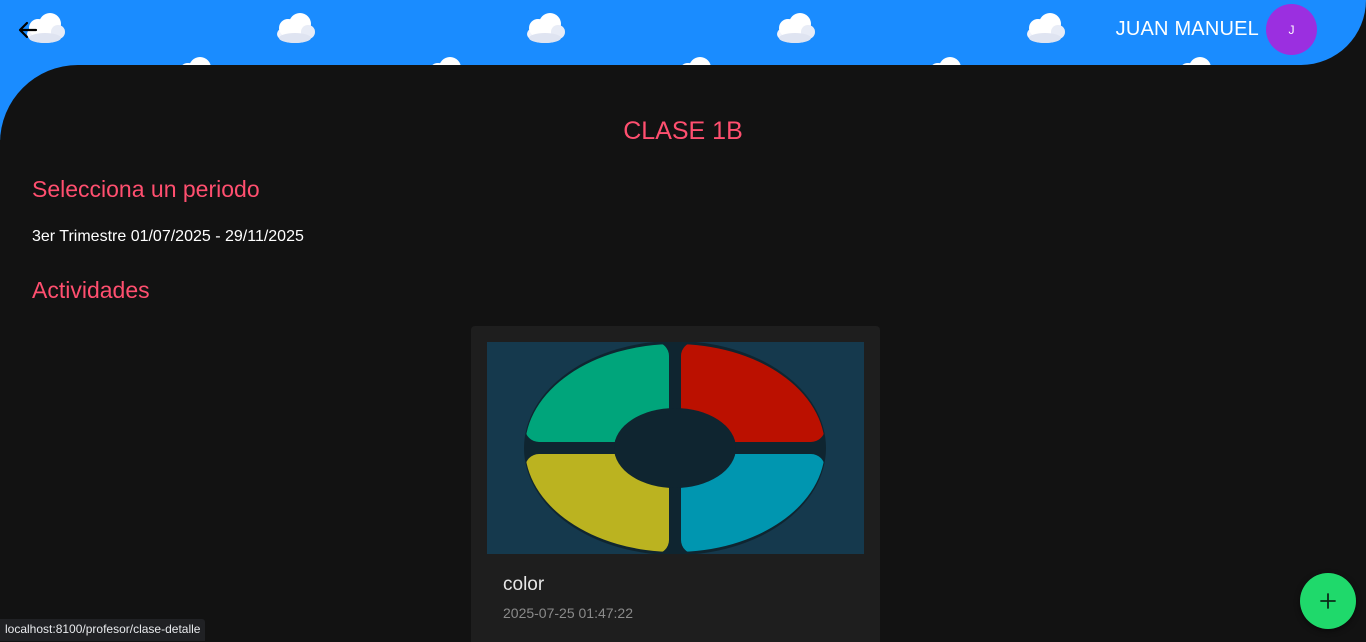 The width and height of the screenshot is (1366, 642). I want to click on activity-date: 2025-07-25 01:47:22, so click(568, 613).